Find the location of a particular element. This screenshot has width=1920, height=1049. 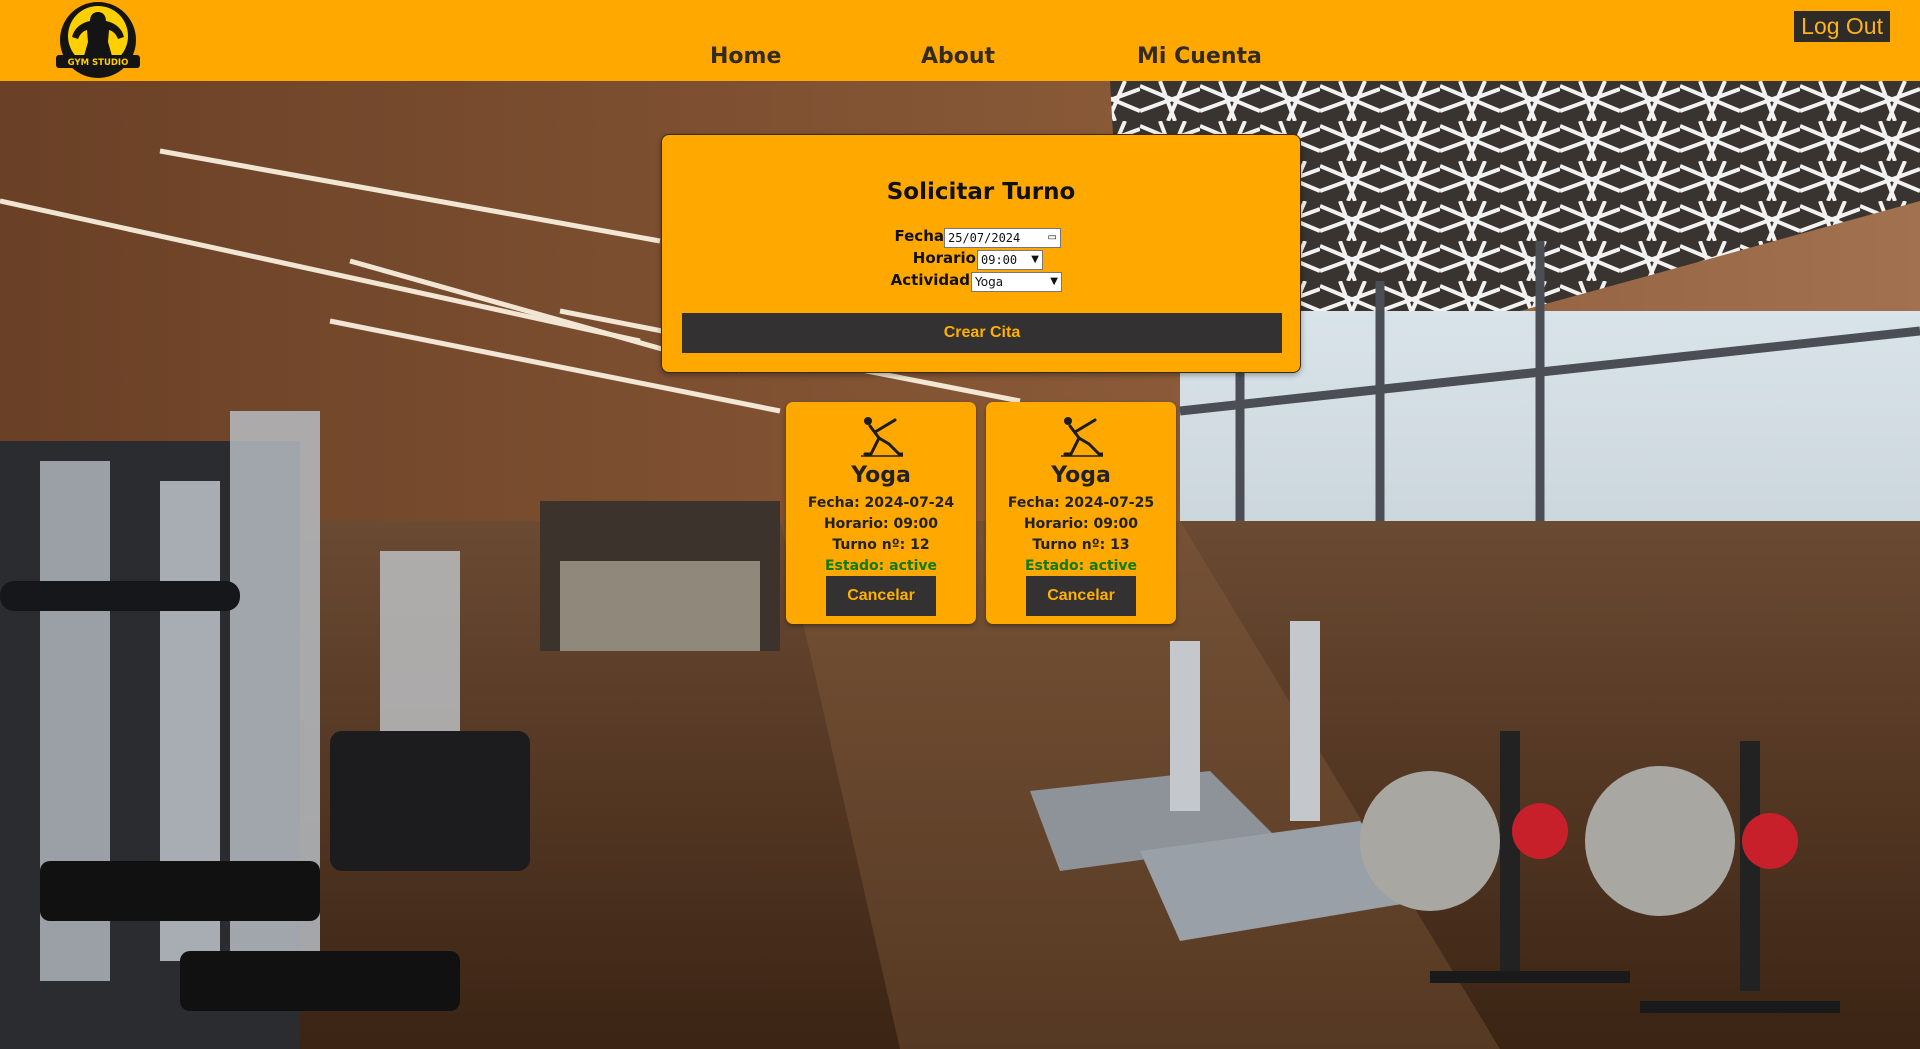

appointment-fecha: Fecha: 2024-07-25 is located at coordinates (1081, 503).